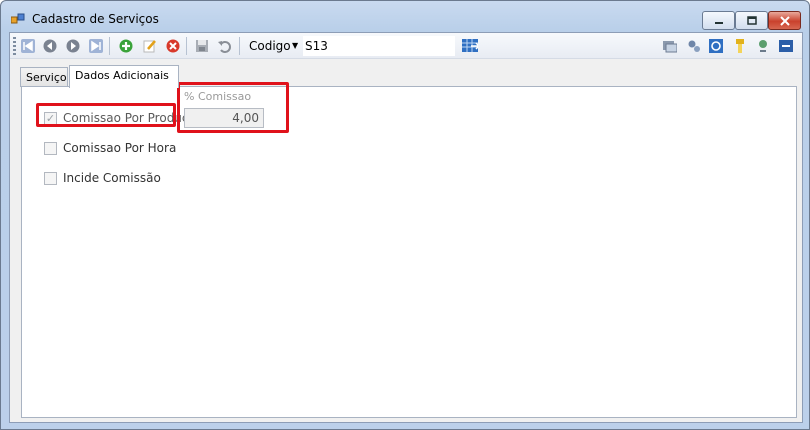 Image resolution: width=810 pixels, height=430 pixels. I want to click on refresh-icon, so click(716, 46).